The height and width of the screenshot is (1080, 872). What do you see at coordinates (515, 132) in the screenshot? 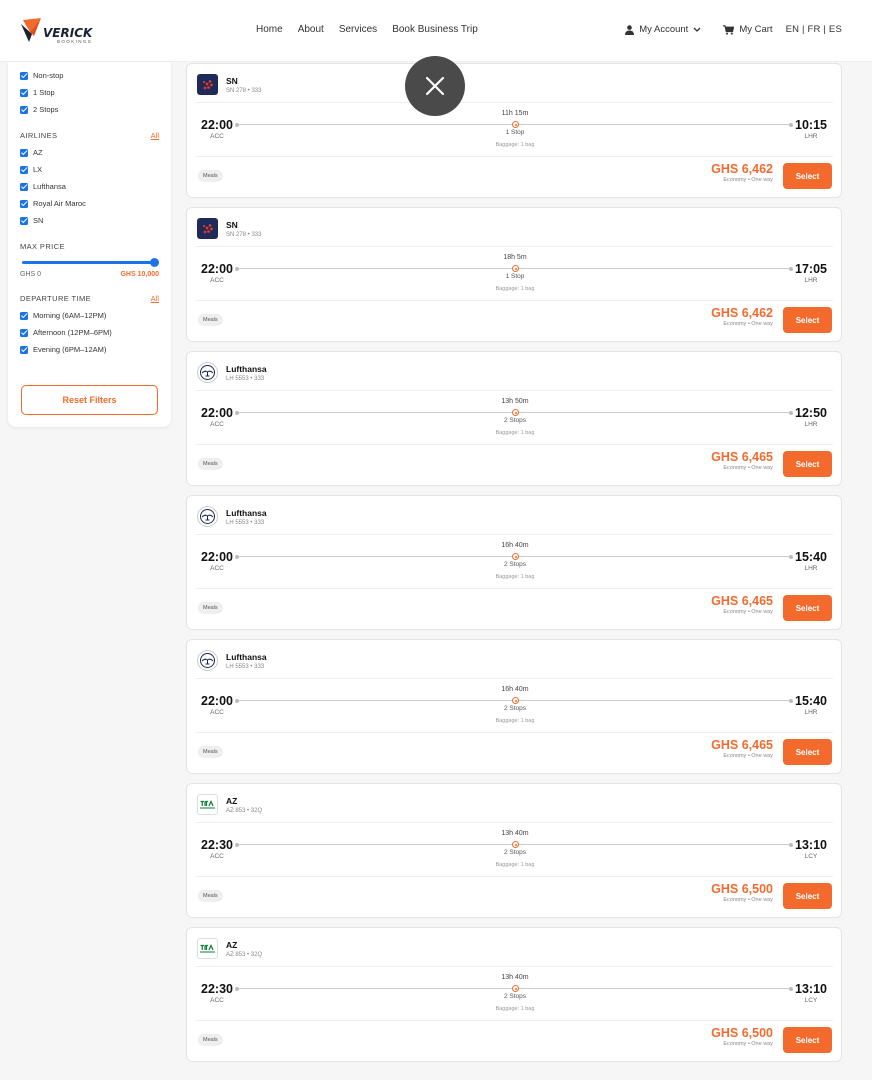
I see `stop-count: 1 Stop` at bounding box center [515, 132].